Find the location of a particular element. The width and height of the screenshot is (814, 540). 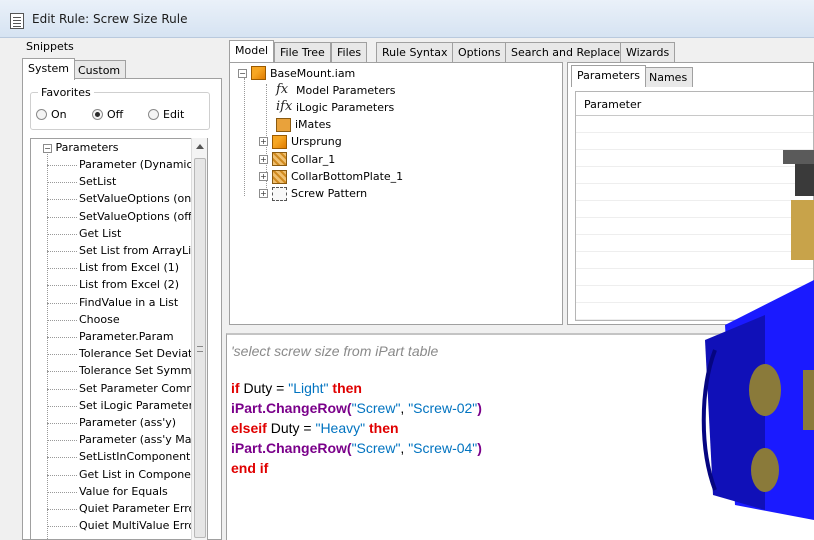

snippet-item: SetValueOptions (off is located at coordinates (135, 216).